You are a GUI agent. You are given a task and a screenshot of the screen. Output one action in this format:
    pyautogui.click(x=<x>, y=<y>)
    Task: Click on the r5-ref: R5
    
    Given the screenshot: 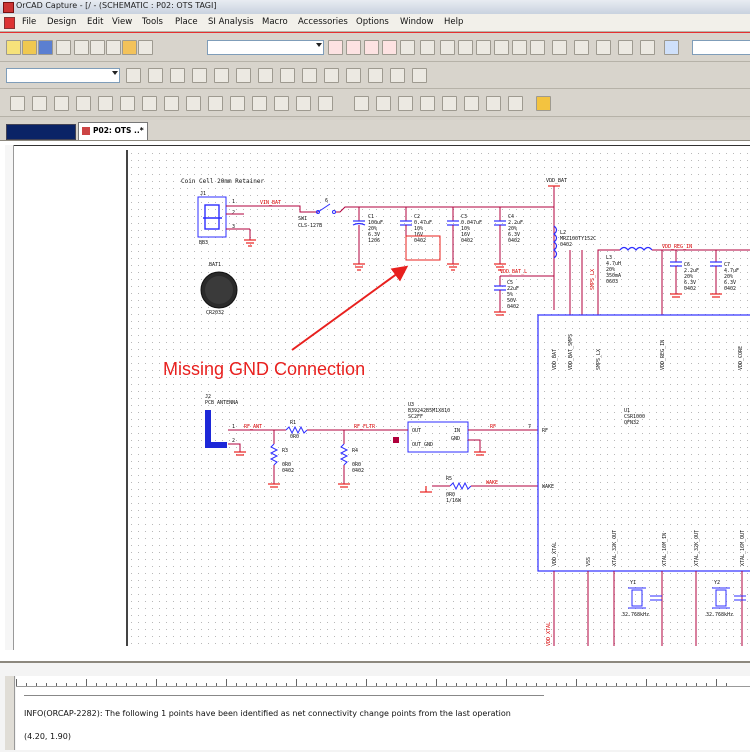 What is the action you would take?
    pyautogui.click(x=449, y=479)
    